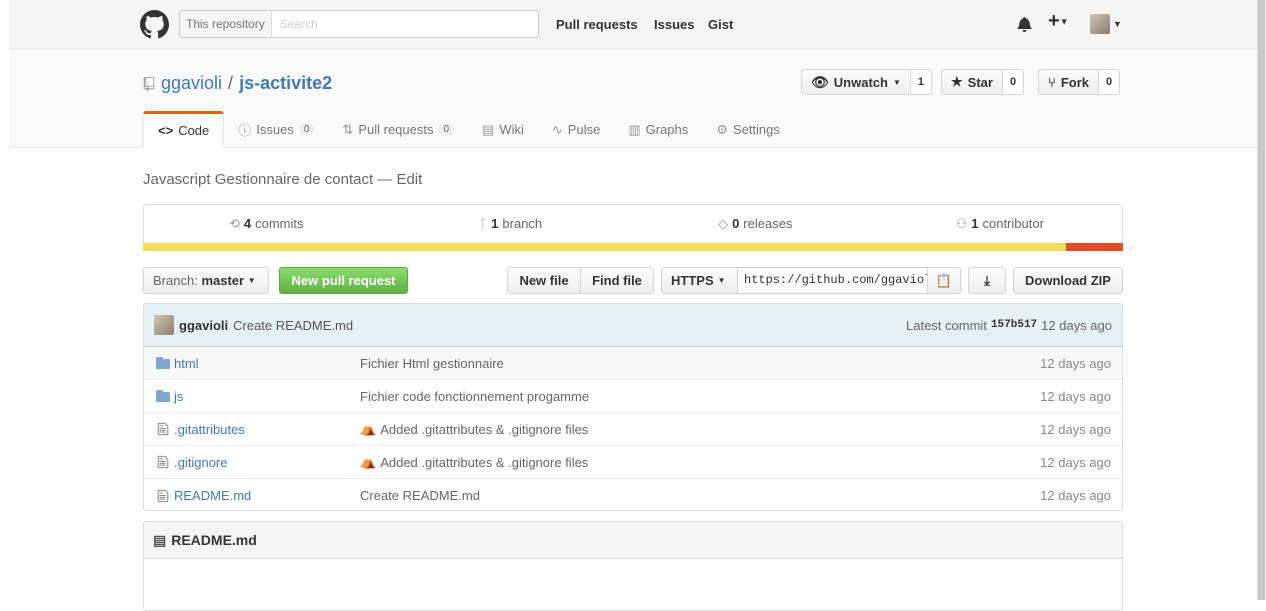  What do you see at coordinates (245, 130) in the screenshot?
I see `issue-icon: ⓘ` at bounding box center [245, 130].